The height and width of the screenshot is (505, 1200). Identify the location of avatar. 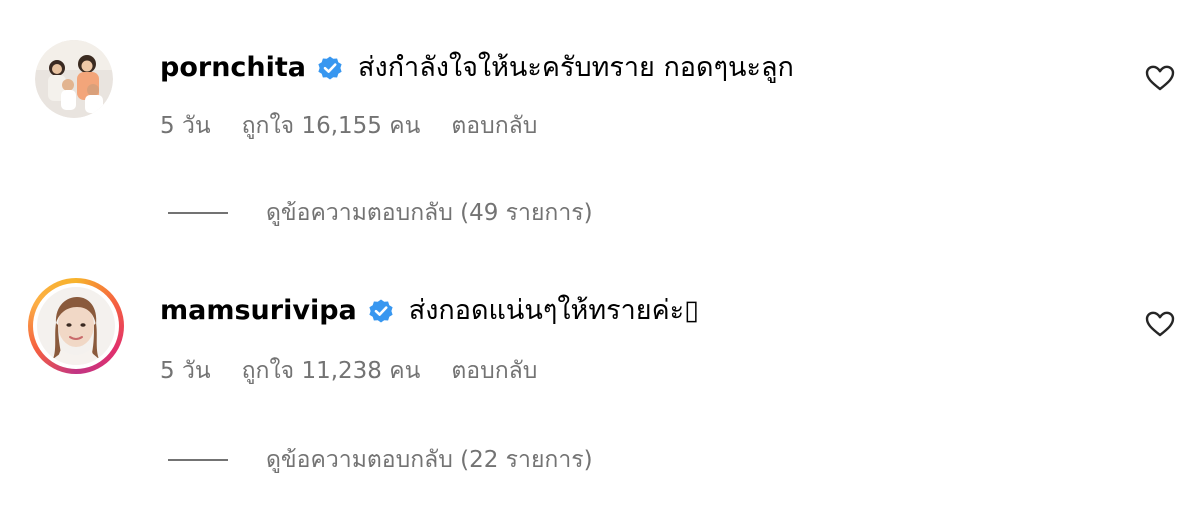
(74, 79).